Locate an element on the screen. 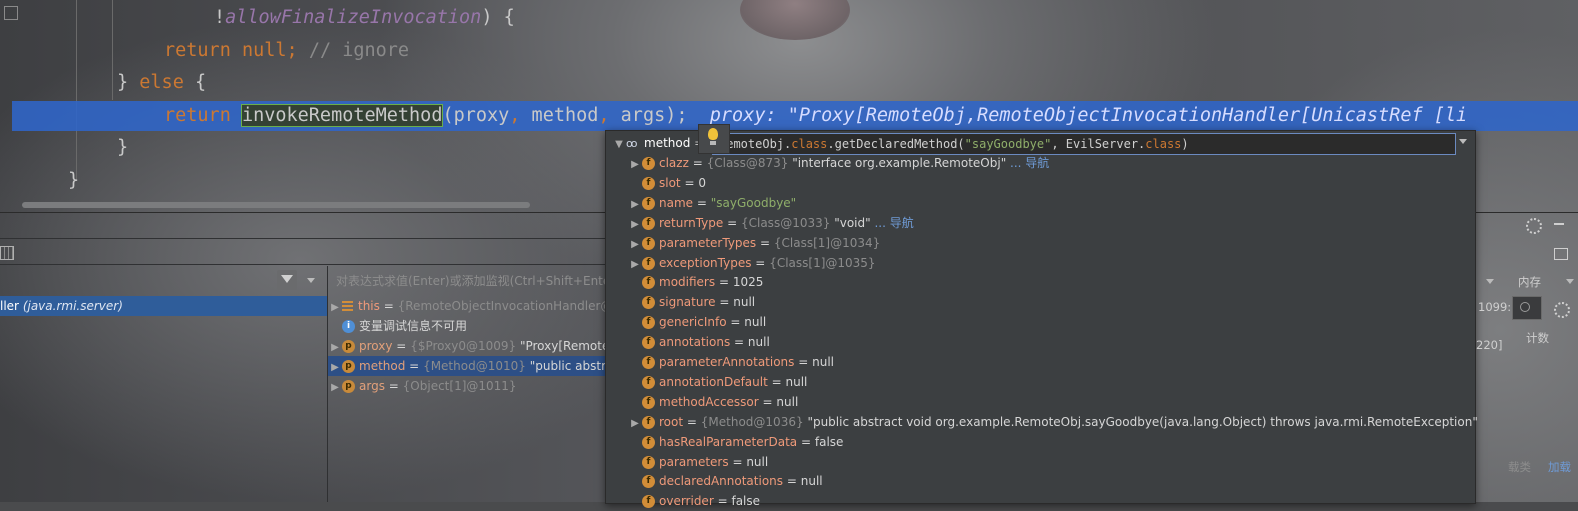  popup-root-row: ▼oomethod = is located at coordinates (658, 143).